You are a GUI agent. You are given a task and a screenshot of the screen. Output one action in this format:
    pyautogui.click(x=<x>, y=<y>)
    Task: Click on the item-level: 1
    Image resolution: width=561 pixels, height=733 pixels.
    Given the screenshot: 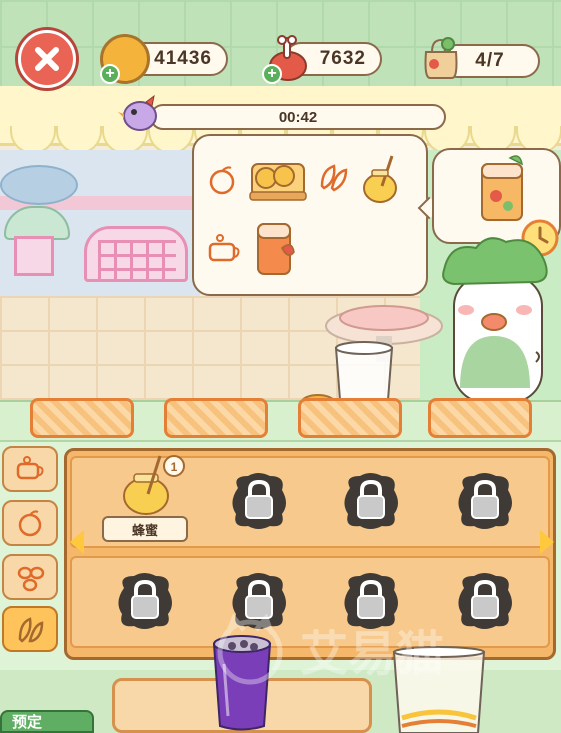 What is the action you would take?
    pyautogui.click(x=174, y=467)
    